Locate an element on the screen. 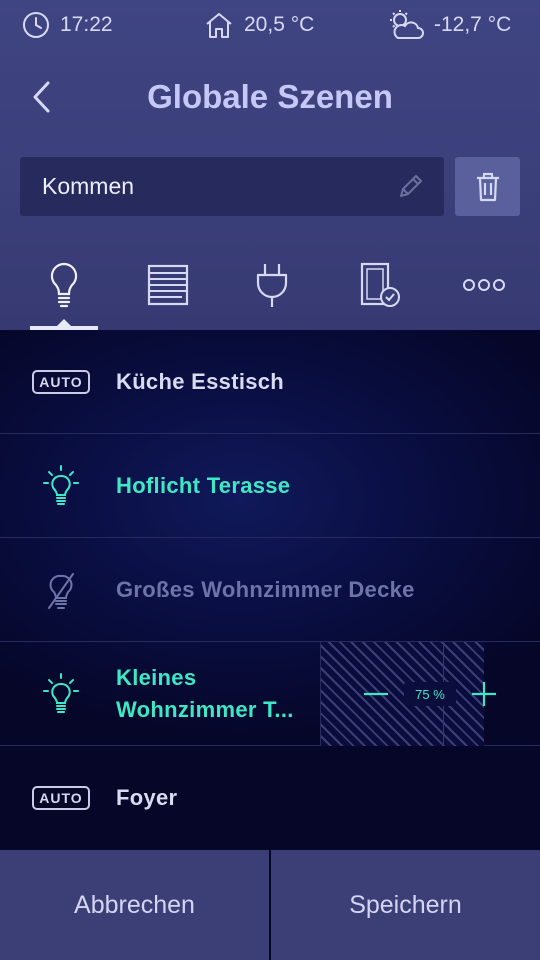  delete-scene-button is located at coordinates (487, 186).